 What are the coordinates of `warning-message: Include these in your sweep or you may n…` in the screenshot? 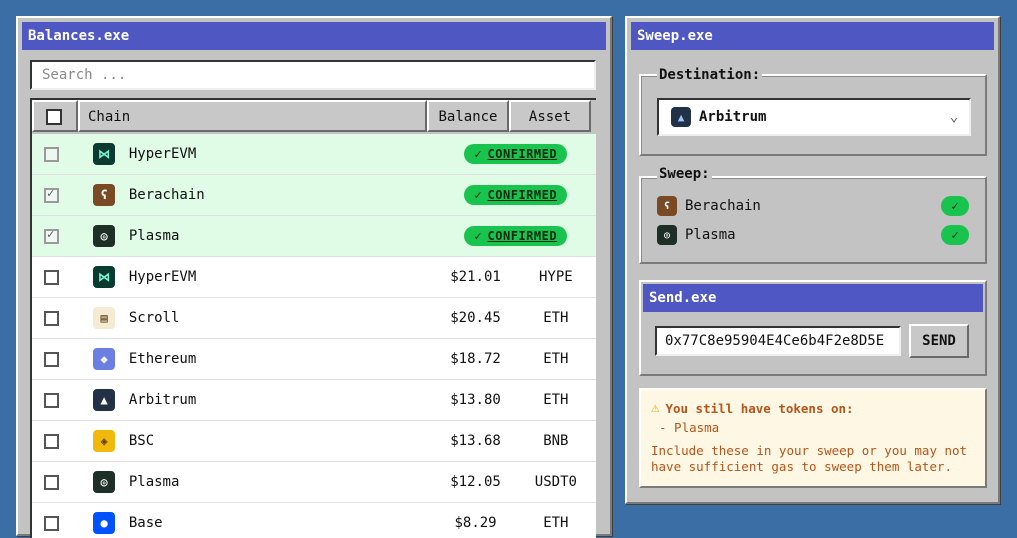 It's located at (809, 458).